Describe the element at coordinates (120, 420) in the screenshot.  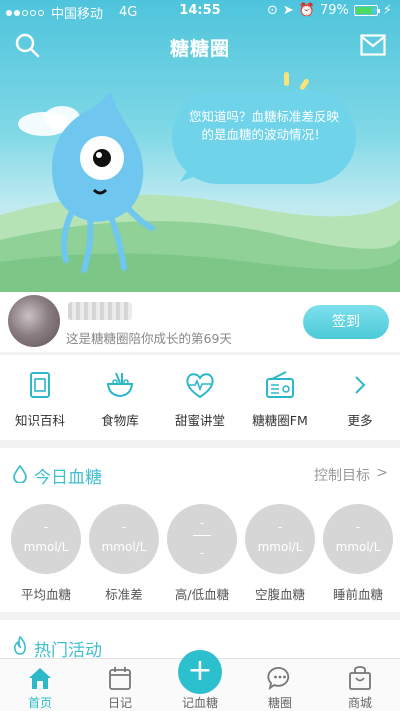
I see `shortcut-label: 食物库` at that location.